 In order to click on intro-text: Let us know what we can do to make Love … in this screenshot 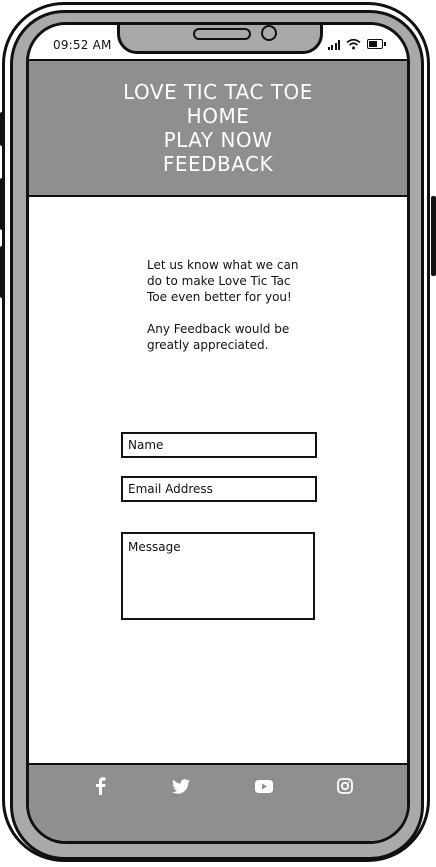, I will do `click(223, 281)`.